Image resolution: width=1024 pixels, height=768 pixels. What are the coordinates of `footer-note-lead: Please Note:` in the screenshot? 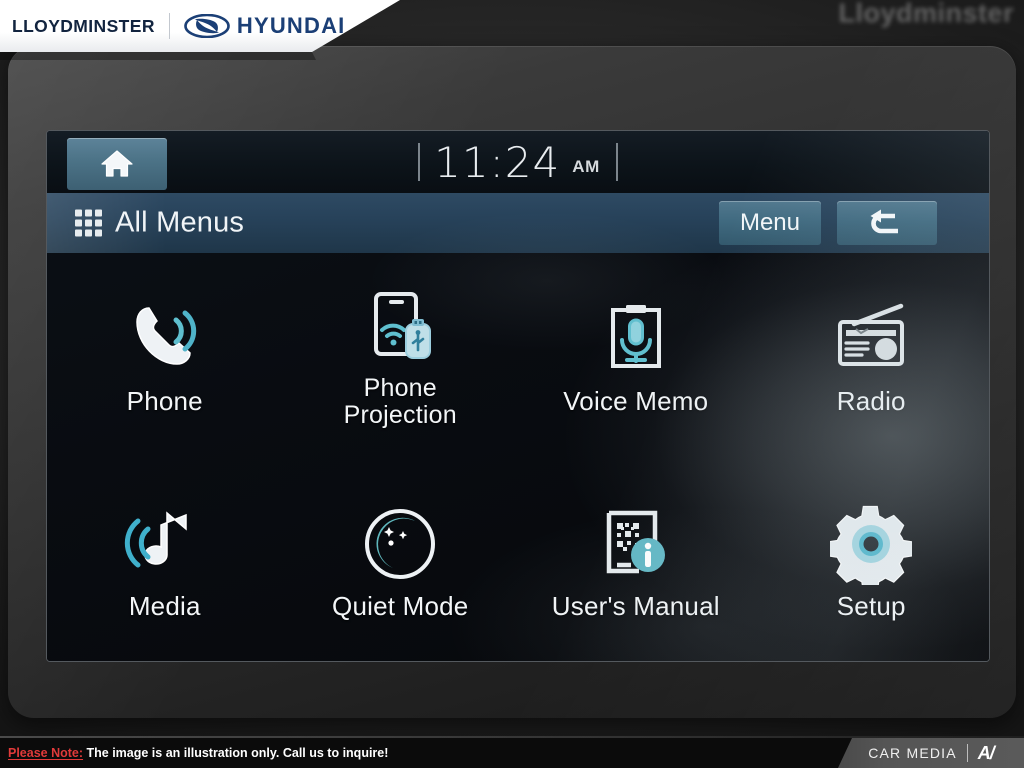 It's located at (46, 753).